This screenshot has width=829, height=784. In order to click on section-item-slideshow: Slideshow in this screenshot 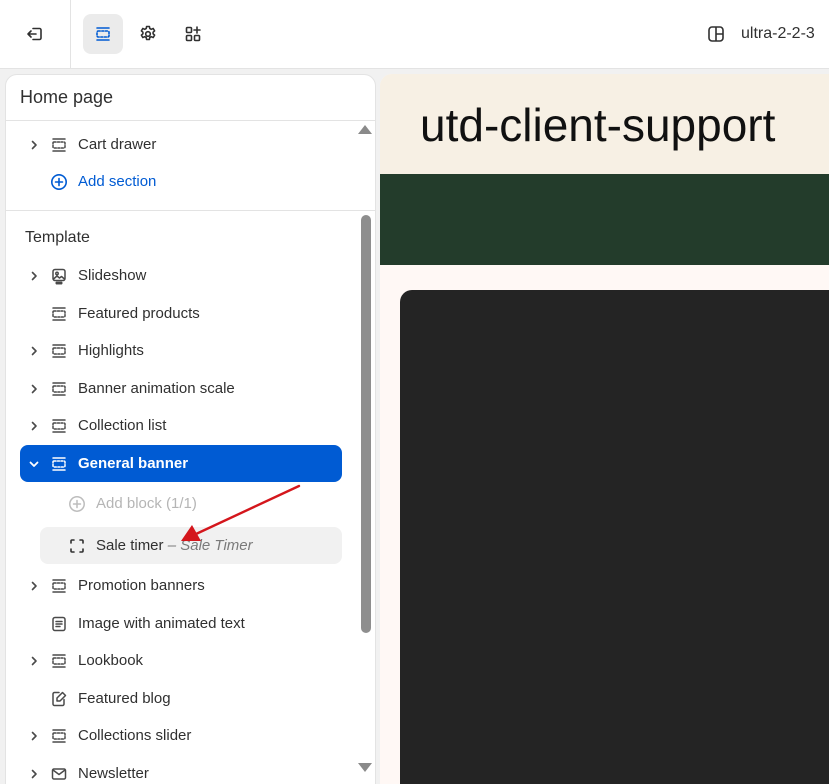, I will do `click(181, 275)`.